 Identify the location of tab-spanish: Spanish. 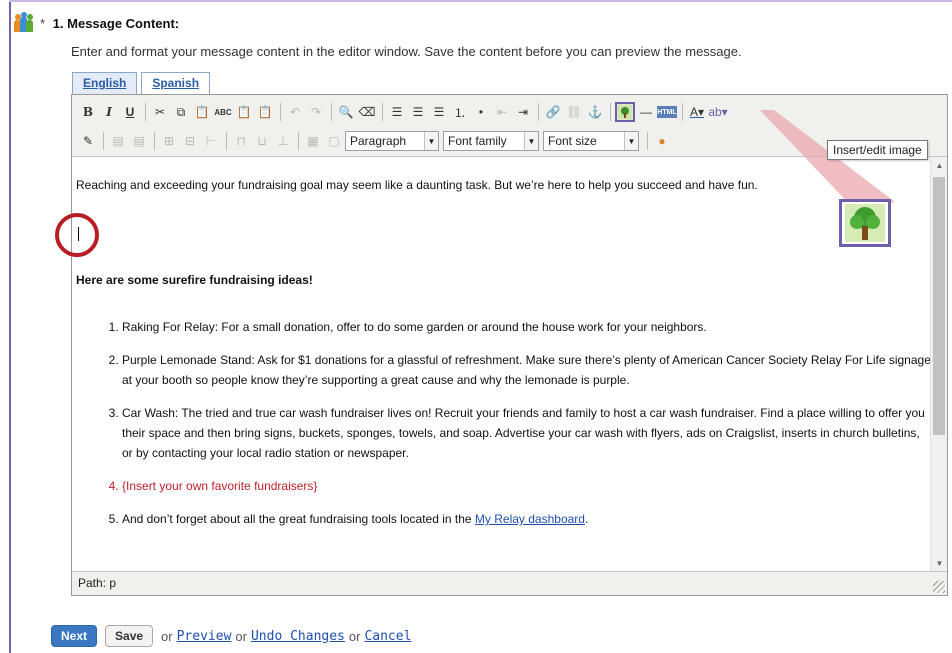
(176, 83).